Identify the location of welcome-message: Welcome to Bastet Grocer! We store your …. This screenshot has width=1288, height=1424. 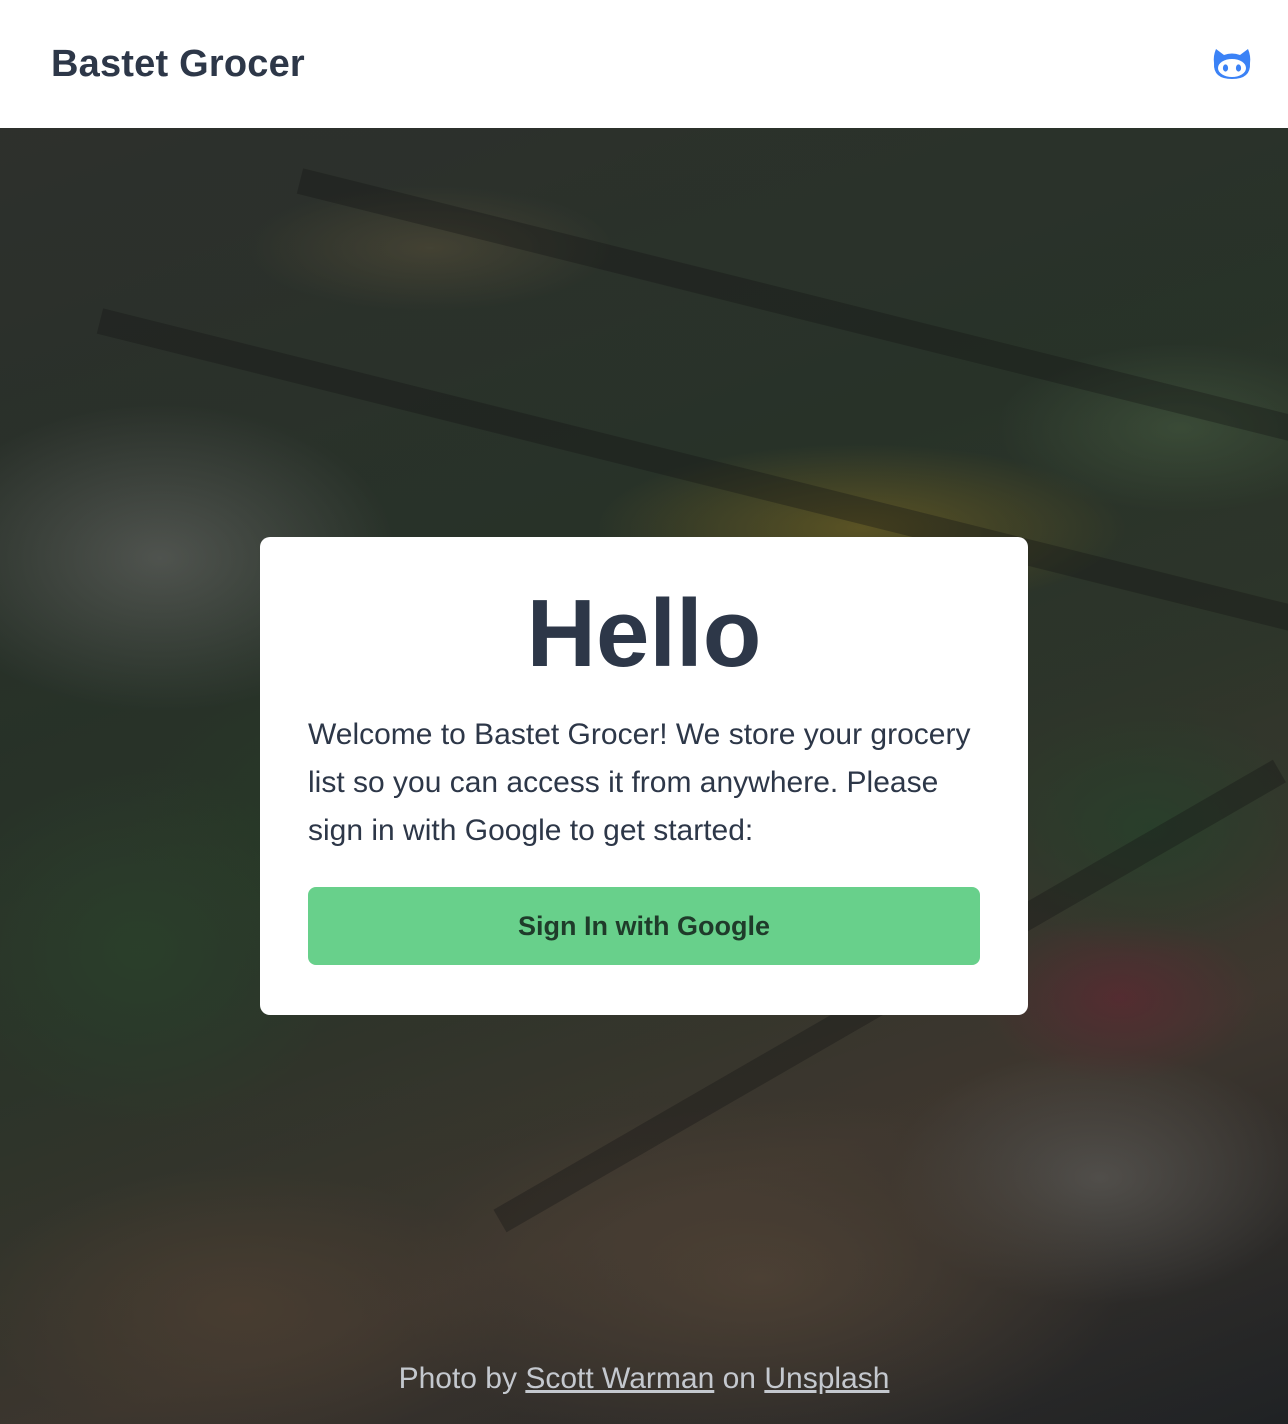
(639, 782).